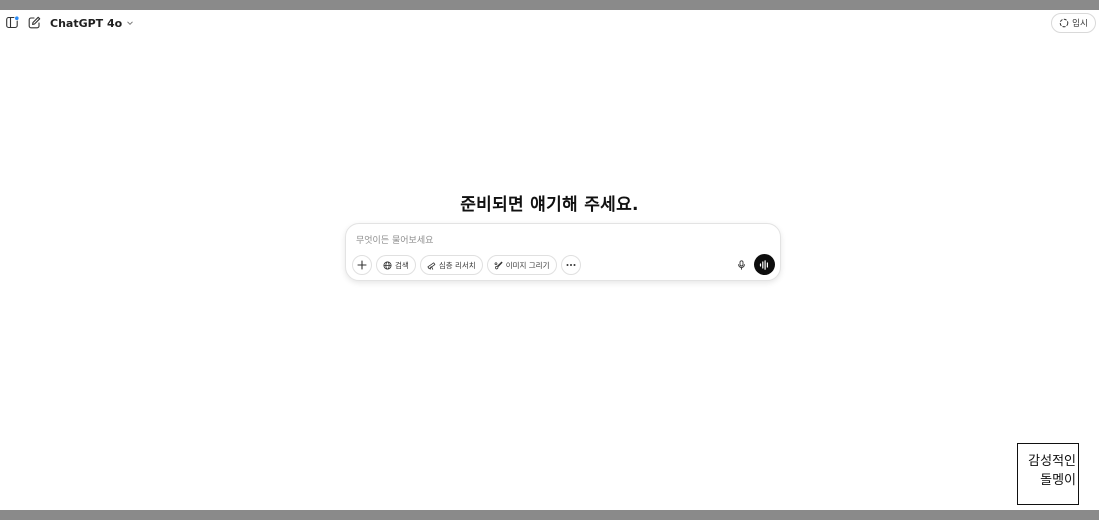 The width and height of the screenshot is (1099, 520). Describe the element at coordinates (402, 265) in the screenshot. I see `search-tool-label: 검색` at that location.